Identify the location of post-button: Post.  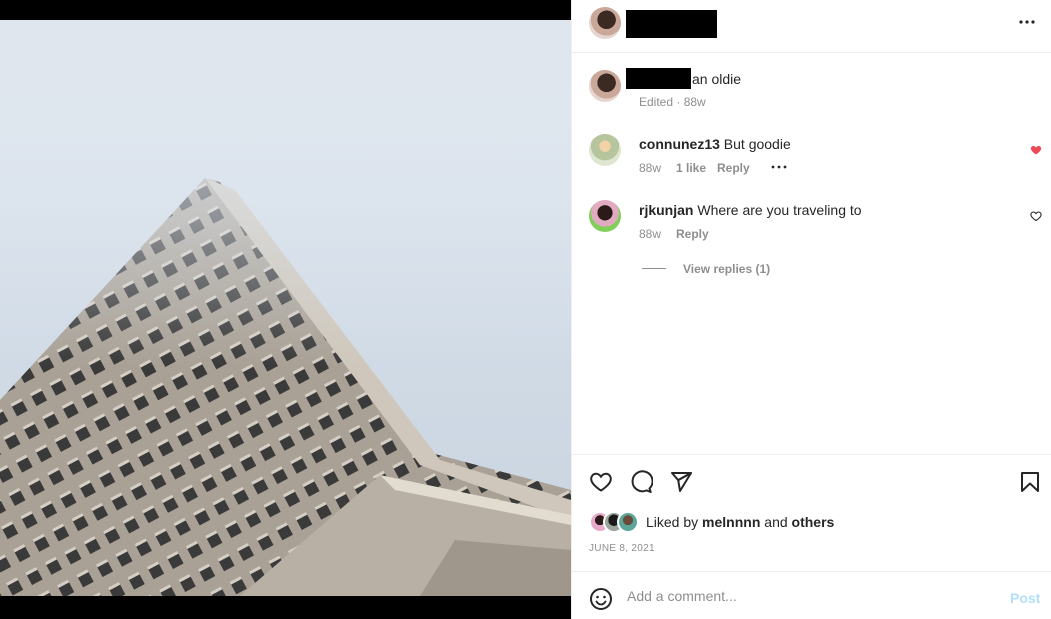
(1025, 598).